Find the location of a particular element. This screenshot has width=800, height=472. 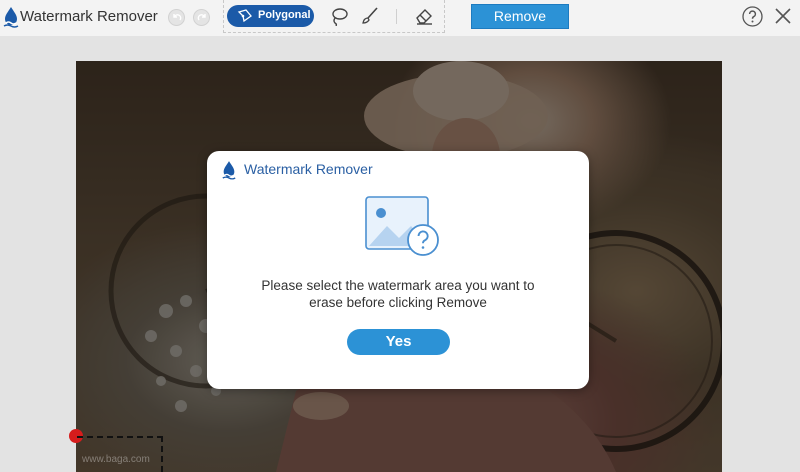

eraser-icon is located at coordinates (424, 16).